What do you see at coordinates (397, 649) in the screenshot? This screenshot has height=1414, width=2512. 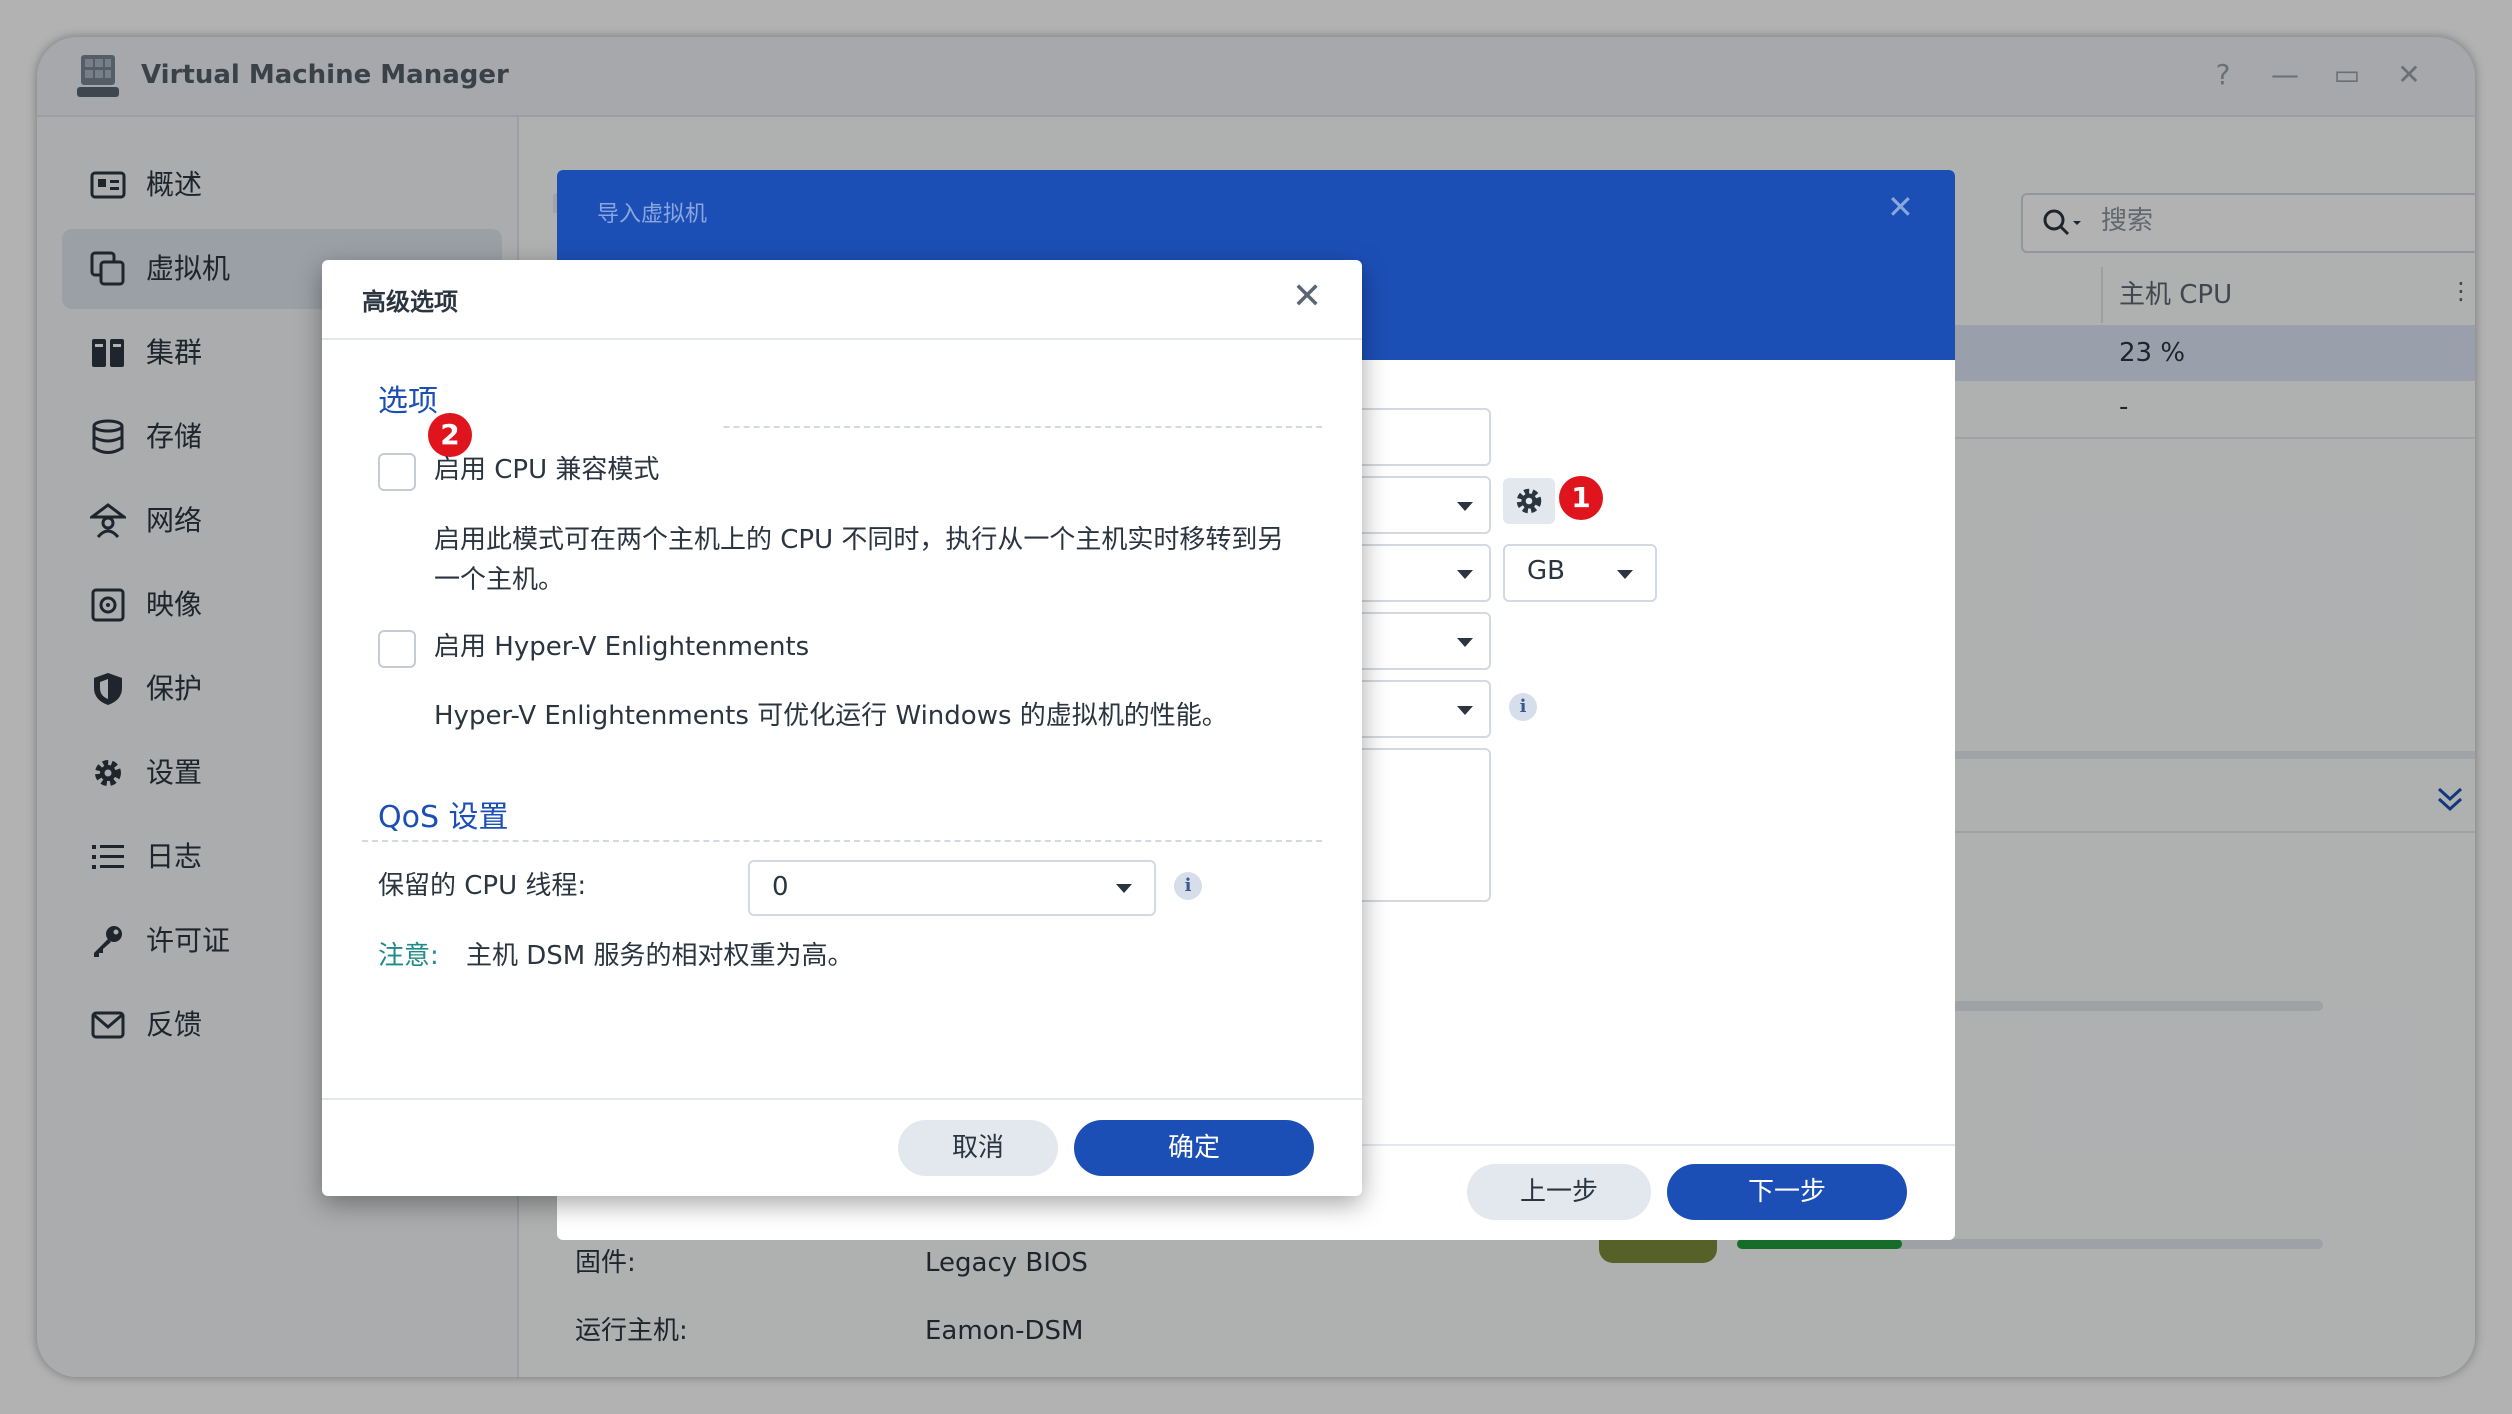 I see `hyperv-checkbox` at bounding box center [397, 649].